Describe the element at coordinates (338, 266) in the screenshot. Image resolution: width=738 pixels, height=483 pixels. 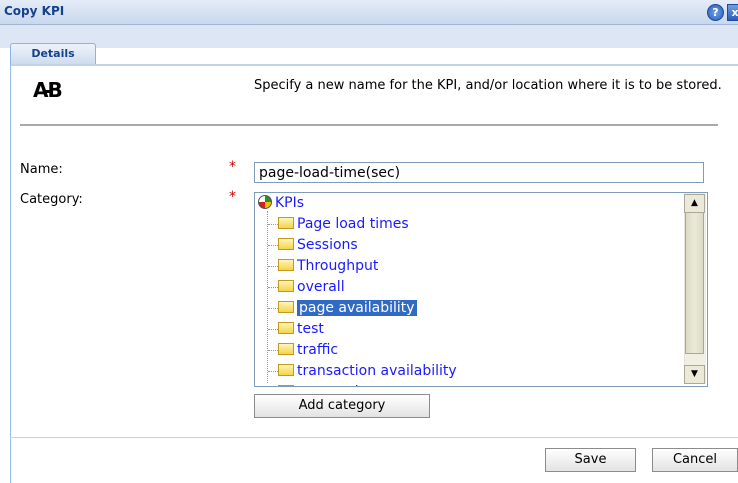
I see `tree-item-label: Throughput` at that location.